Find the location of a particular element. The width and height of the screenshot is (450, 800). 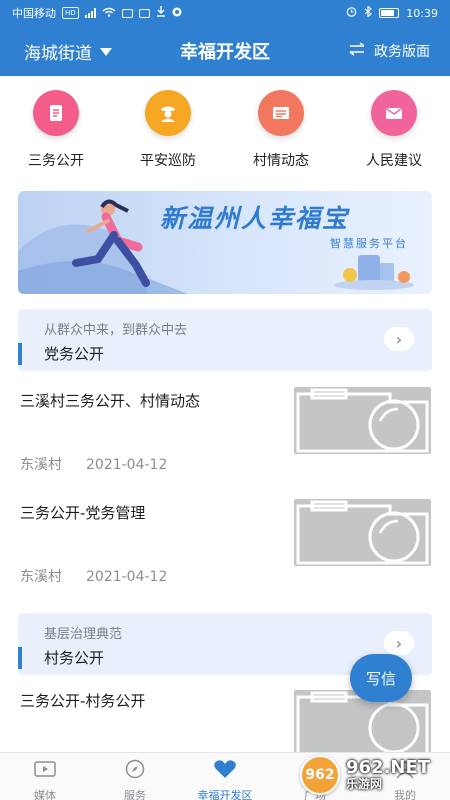

quick-item-patrol: 平安巡防 is located at coordinates (168, 130).